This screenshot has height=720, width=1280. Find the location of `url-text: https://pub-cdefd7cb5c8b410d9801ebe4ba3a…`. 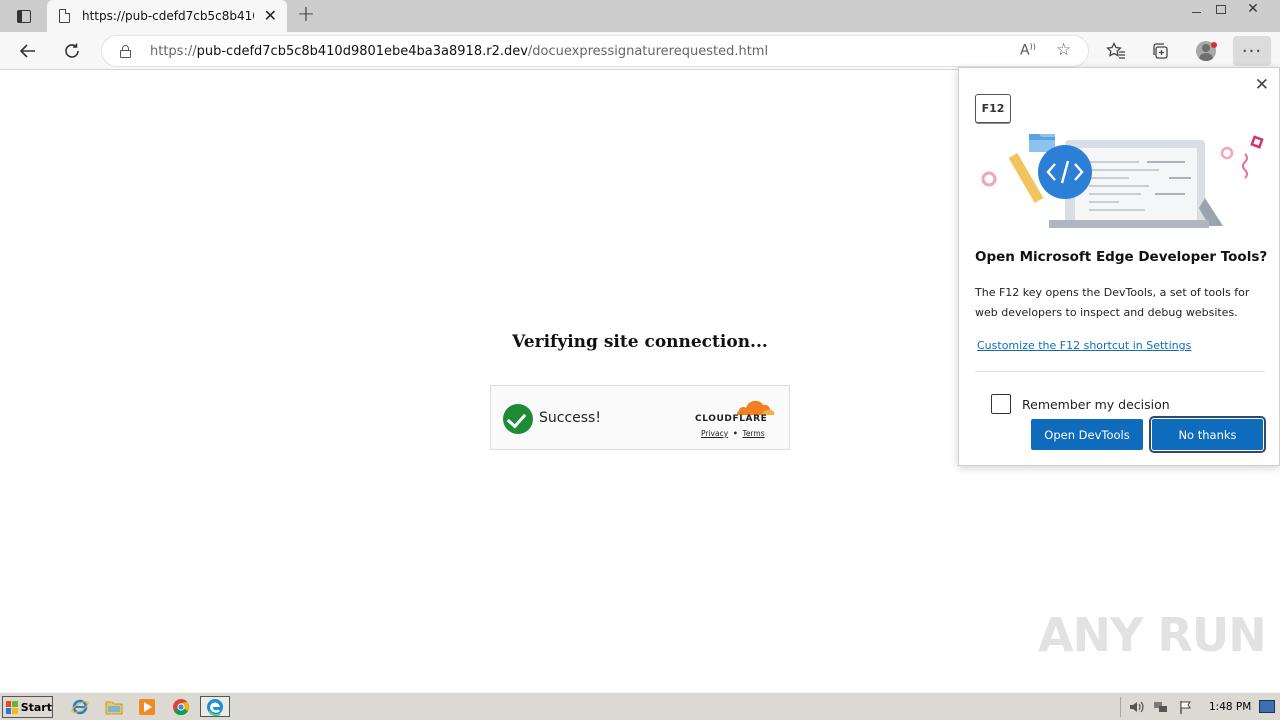

url-text: https://pub-cdefd7cb5c8b410d9801ebe4ba3a… is located at coordinates (459, 51).